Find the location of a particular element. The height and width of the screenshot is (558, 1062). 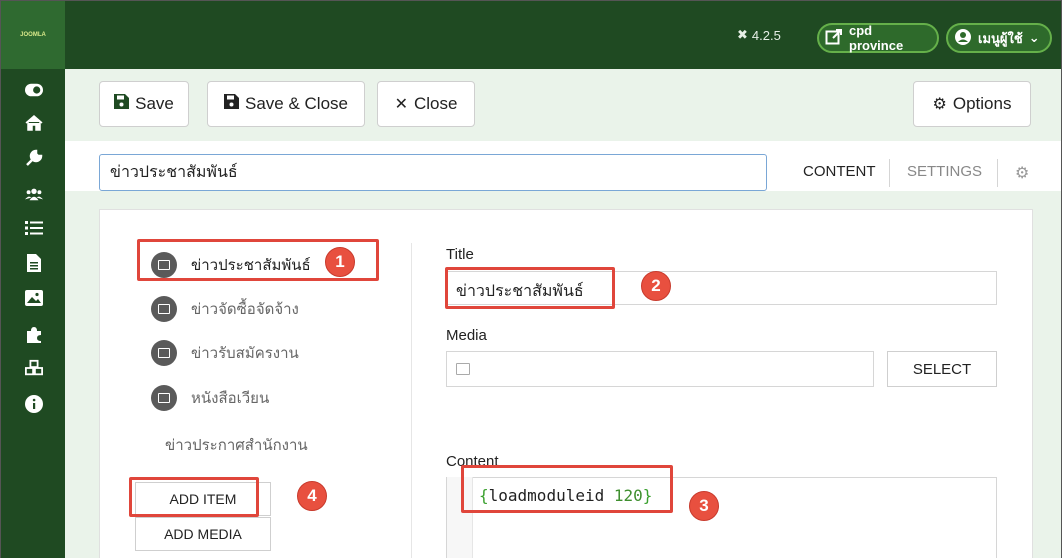

site-name: cpd province is located at coordinates (876, 38).